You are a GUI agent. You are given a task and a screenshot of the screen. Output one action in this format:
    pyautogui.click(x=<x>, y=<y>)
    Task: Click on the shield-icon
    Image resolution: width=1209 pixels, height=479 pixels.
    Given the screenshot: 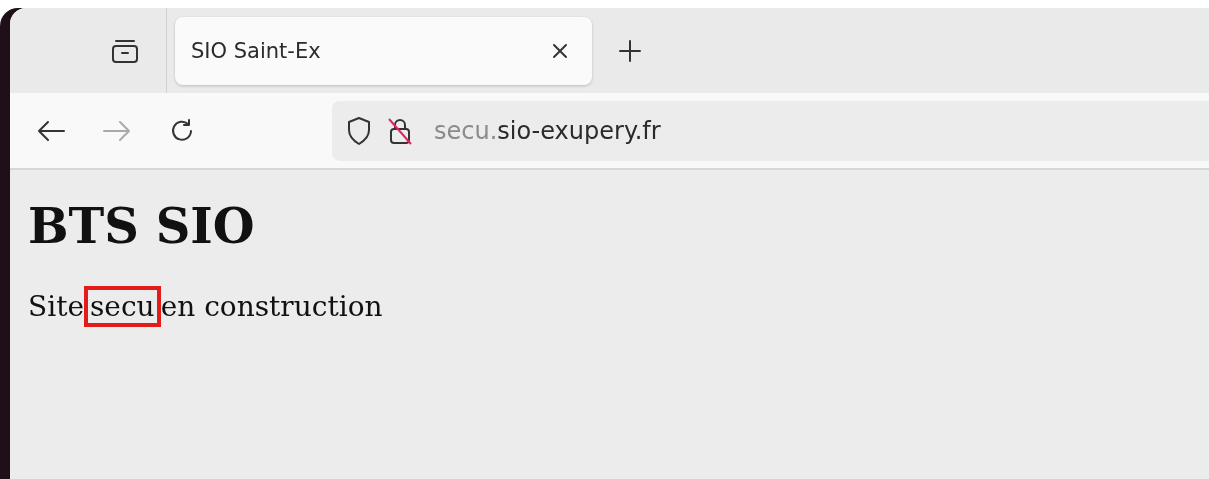 What is the action you would take?
    pyautogui.click(x=359, y=130)
    